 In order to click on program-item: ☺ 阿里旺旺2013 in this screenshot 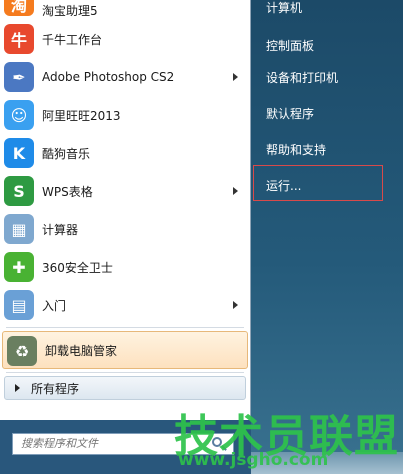, I will do `click(125, 115)`.